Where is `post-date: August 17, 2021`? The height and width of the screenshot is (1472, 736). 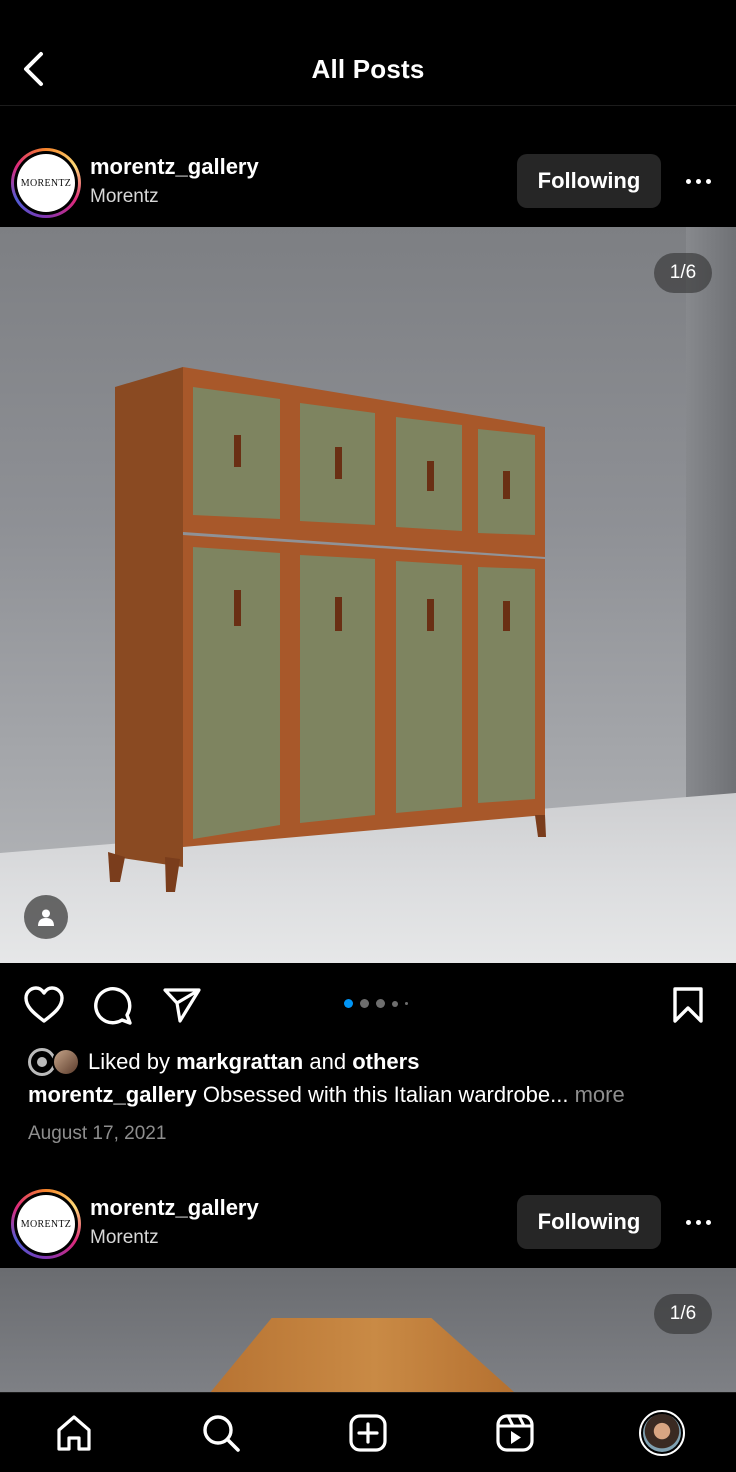
post-date: August 17, 2021 is located at coordinates (97, 1133).